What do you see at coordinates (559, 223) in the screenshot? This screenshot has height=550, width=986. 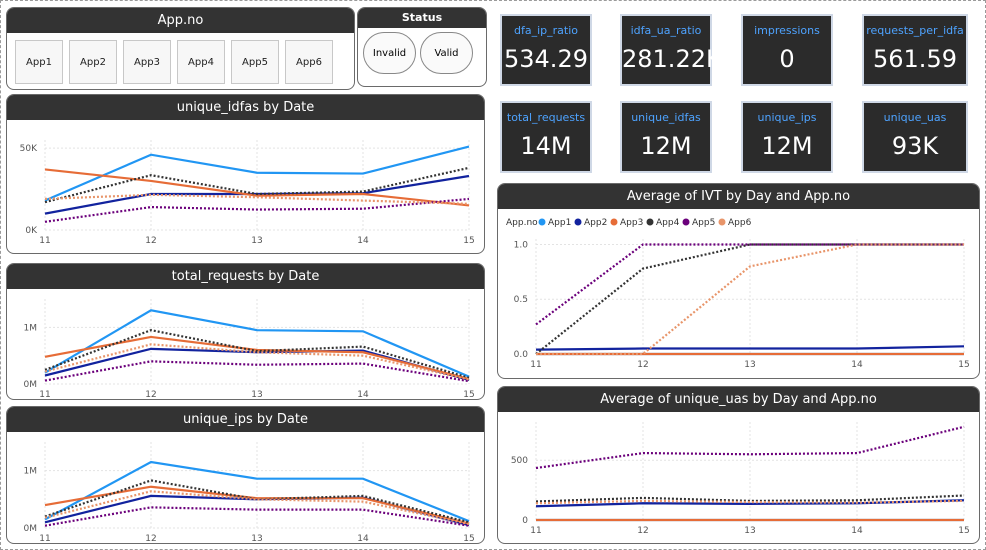 I see `legend-entry: App1` at bounding box center [559, 223].